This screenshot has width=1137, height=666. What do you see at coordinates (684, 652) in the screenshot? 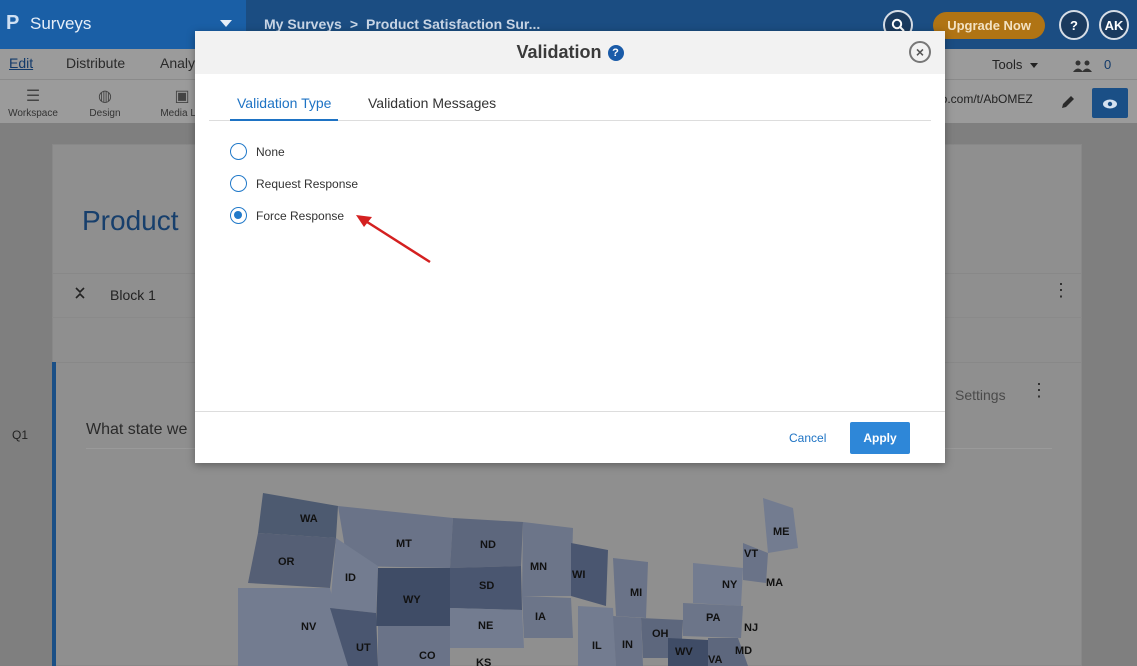
I see `map-state-label: WV` at bounding box center [684, 652].